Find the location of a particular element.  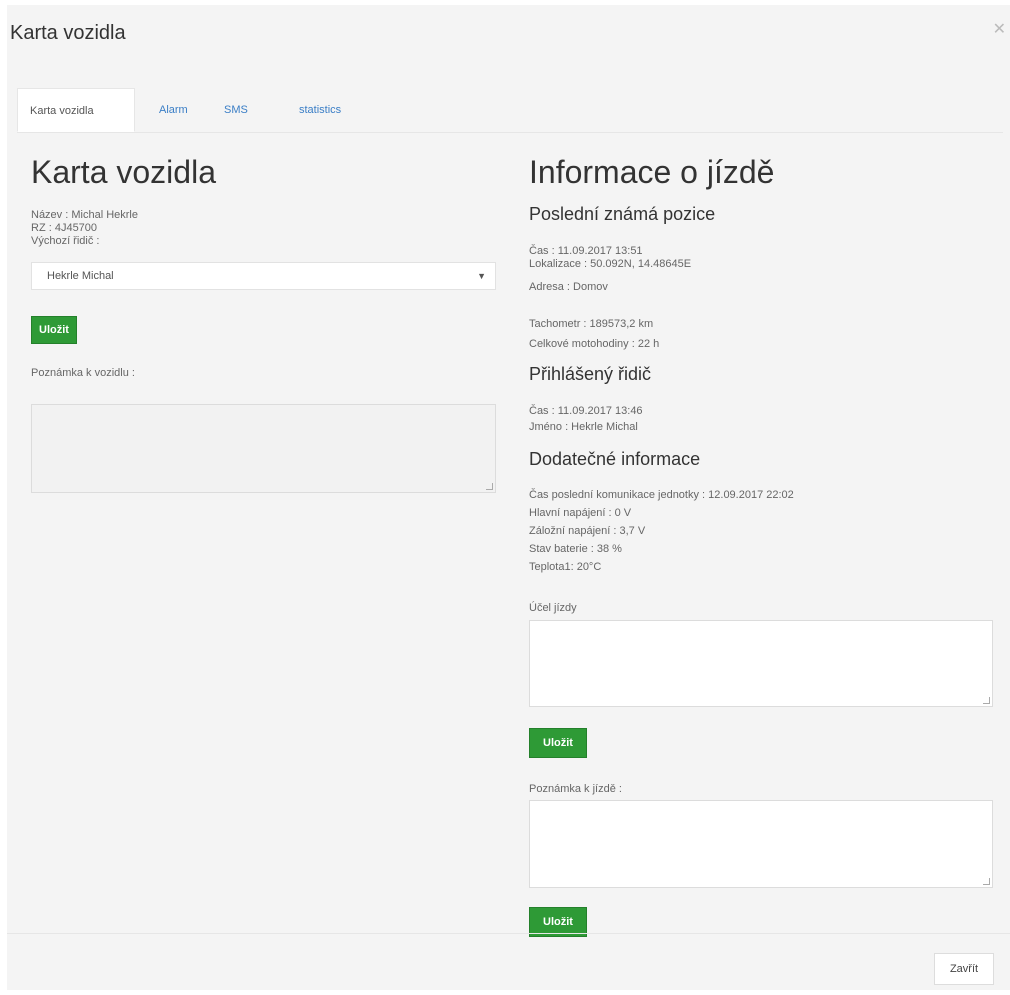

vehicle-name: Název : Michal Hekrle is located at coordinates (84, 215).